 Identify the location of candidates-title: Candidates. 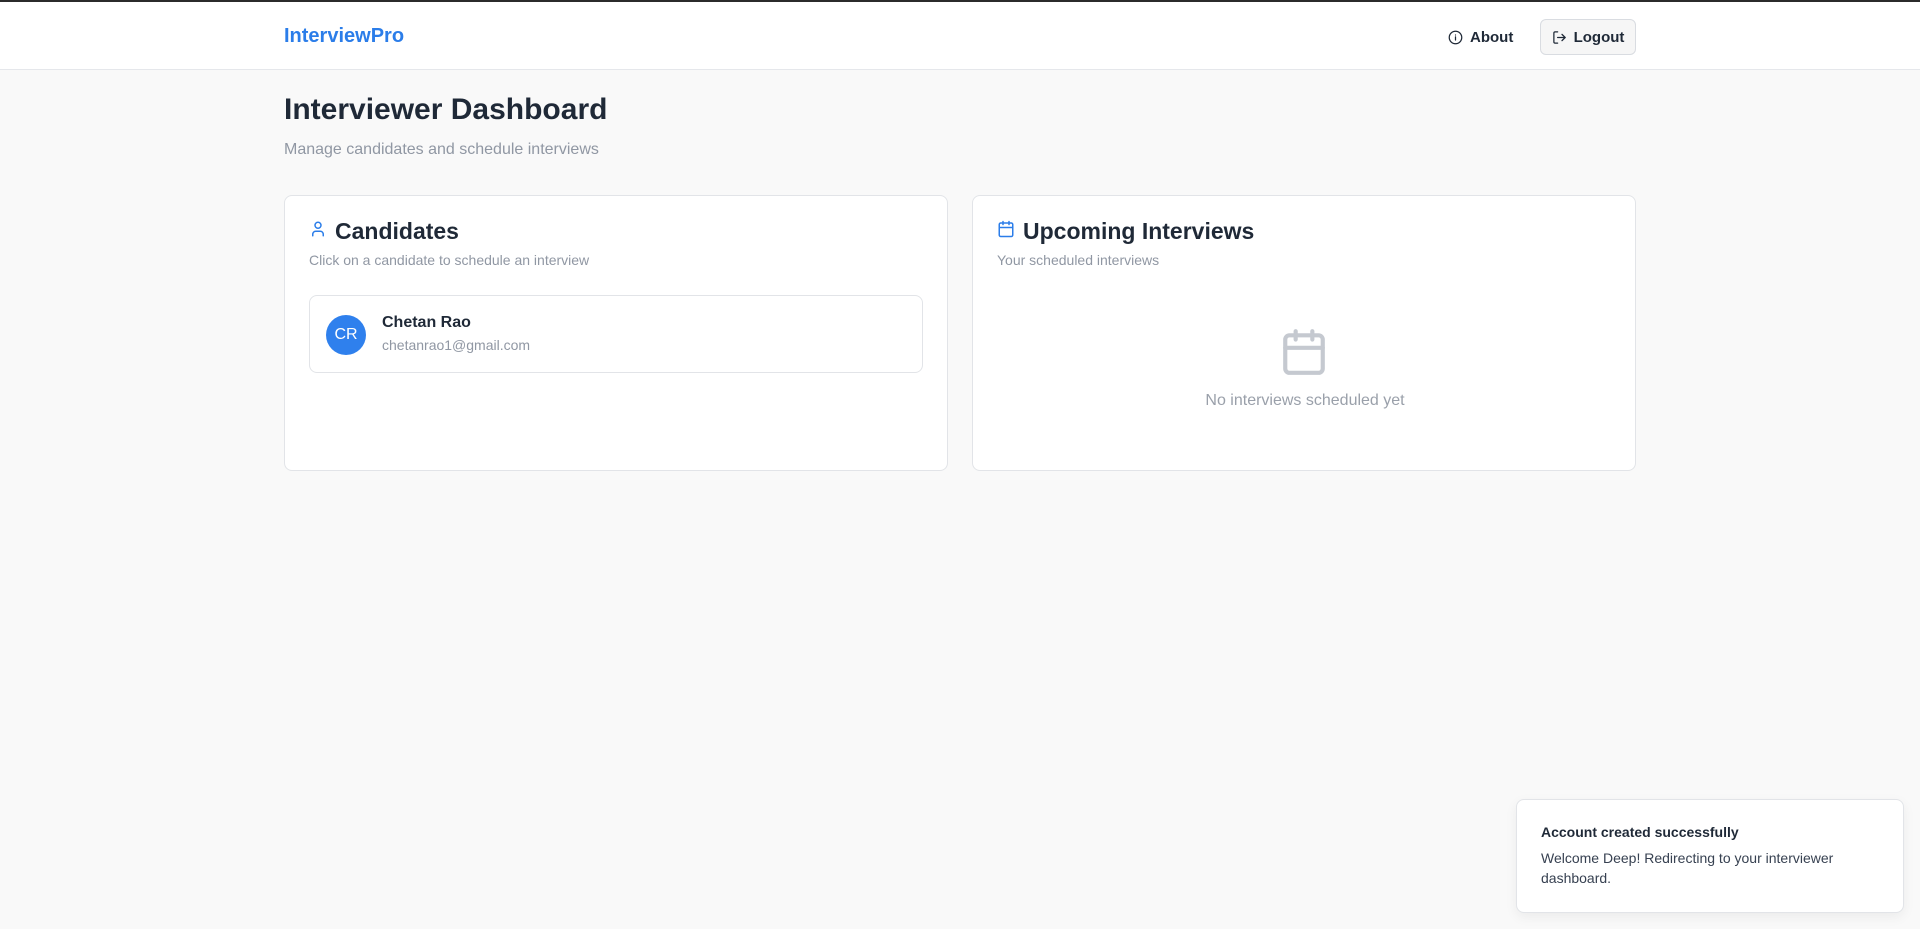
(397, 231).